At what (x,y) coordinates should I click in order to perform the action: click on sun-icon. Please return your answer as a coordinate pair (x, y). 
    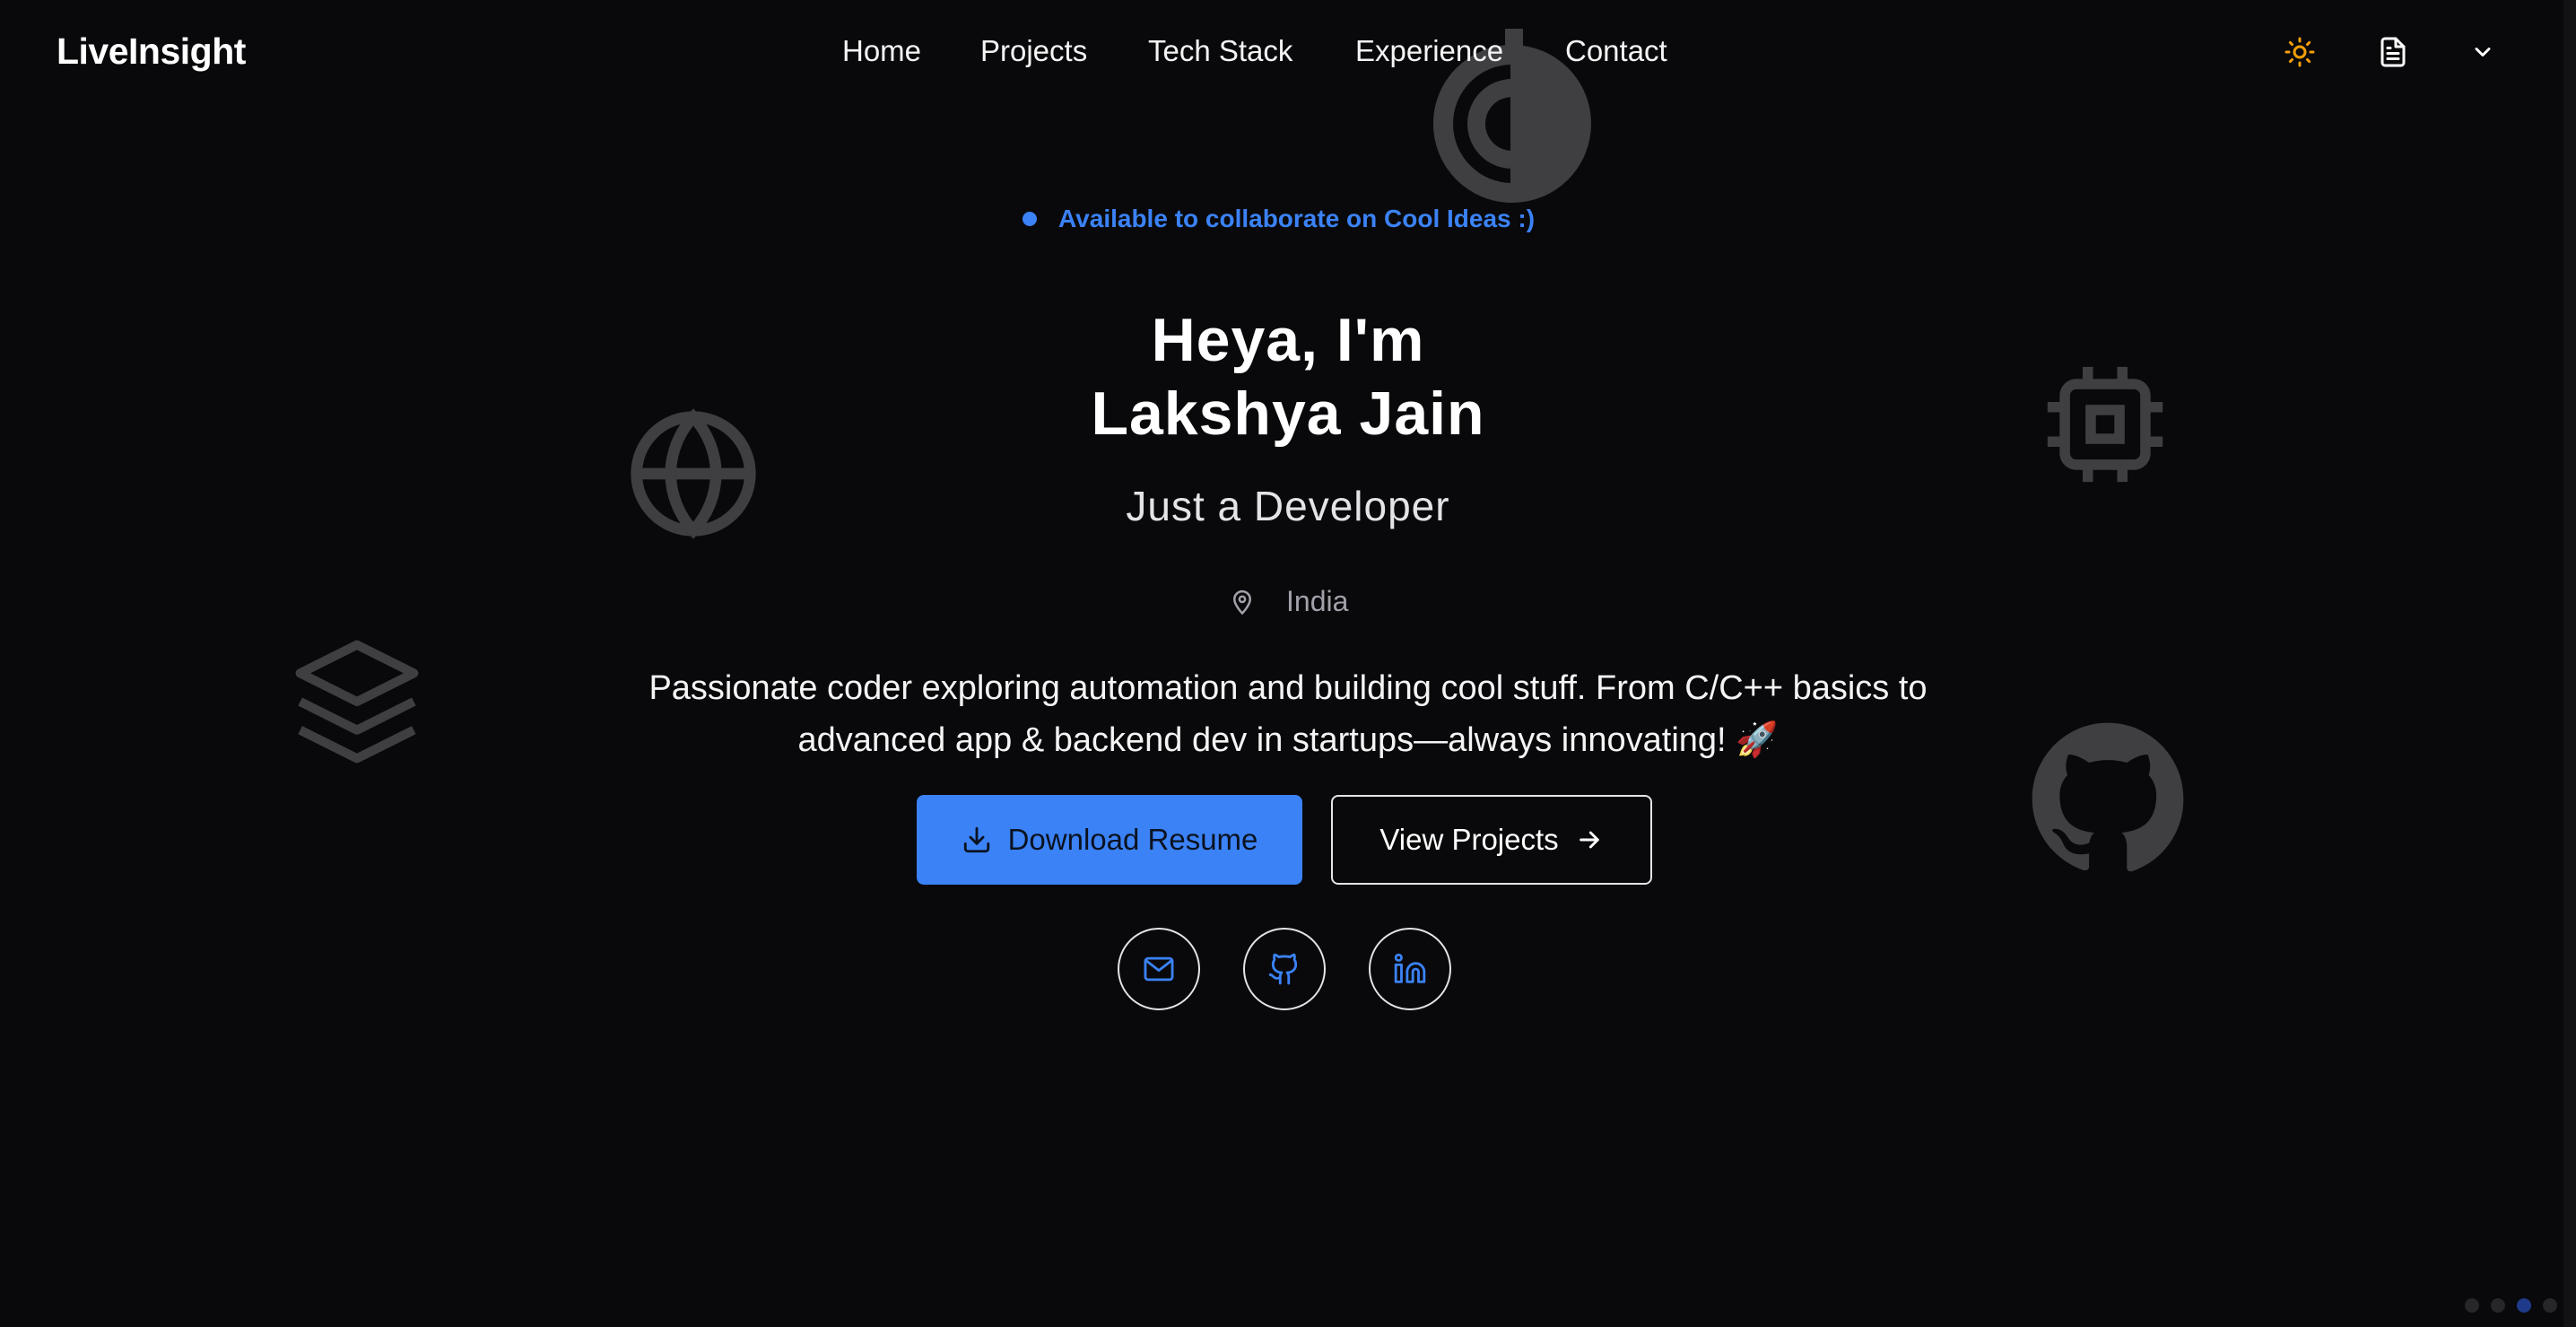
    Looking at the image, I should click on (2300, 52).